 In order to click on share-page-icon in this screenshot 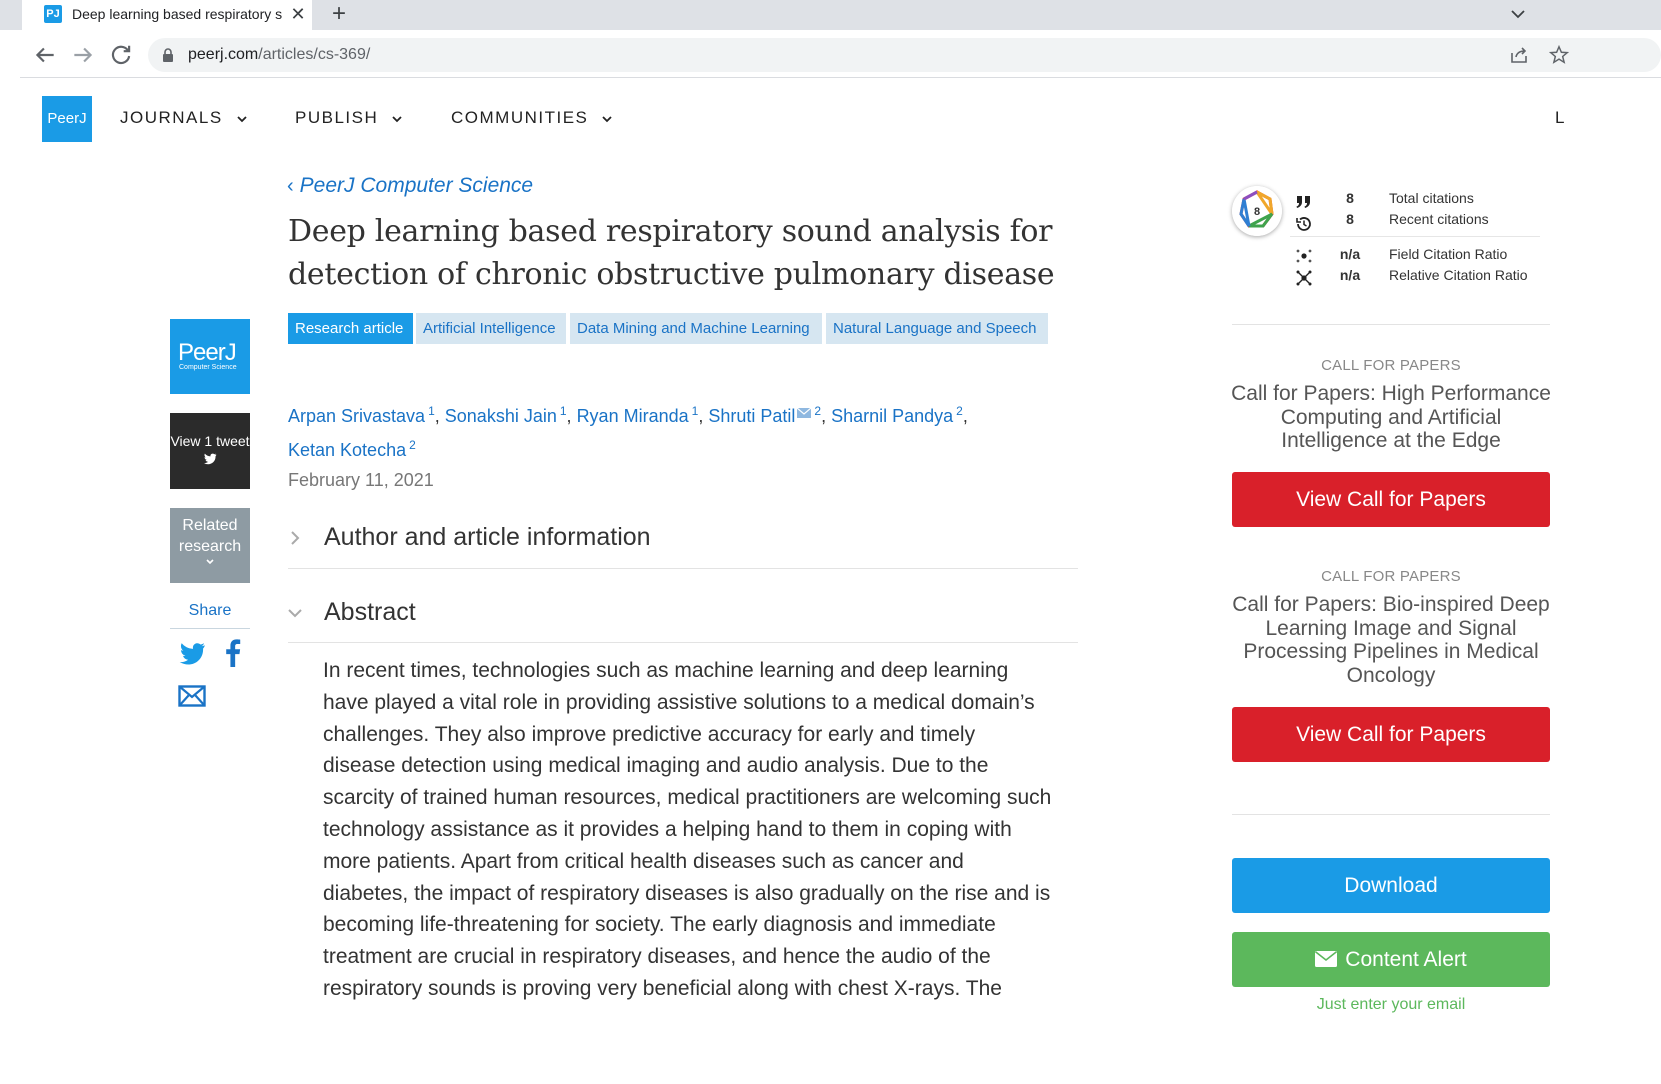, I will do `click(1519, 55)`.